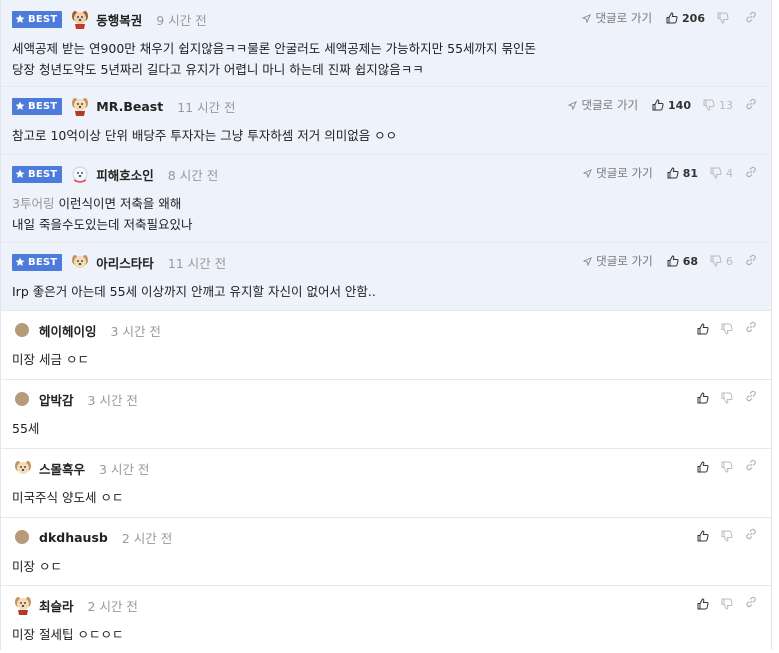  What do you see at coordinates (181, 20) in the screenshot?
I see `comment-time: 9 시간 전` at bounding box center [181, 20].